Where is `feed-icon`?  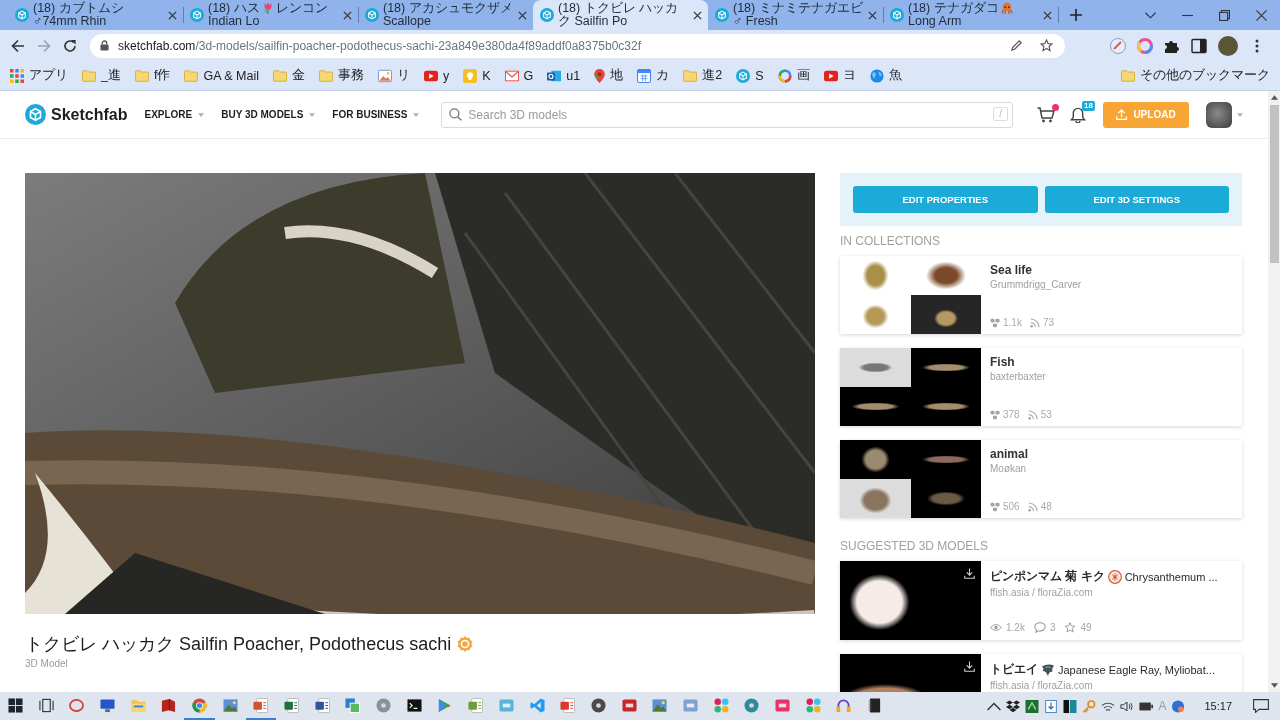 feed-icon is located at coordinates (1032, 506).